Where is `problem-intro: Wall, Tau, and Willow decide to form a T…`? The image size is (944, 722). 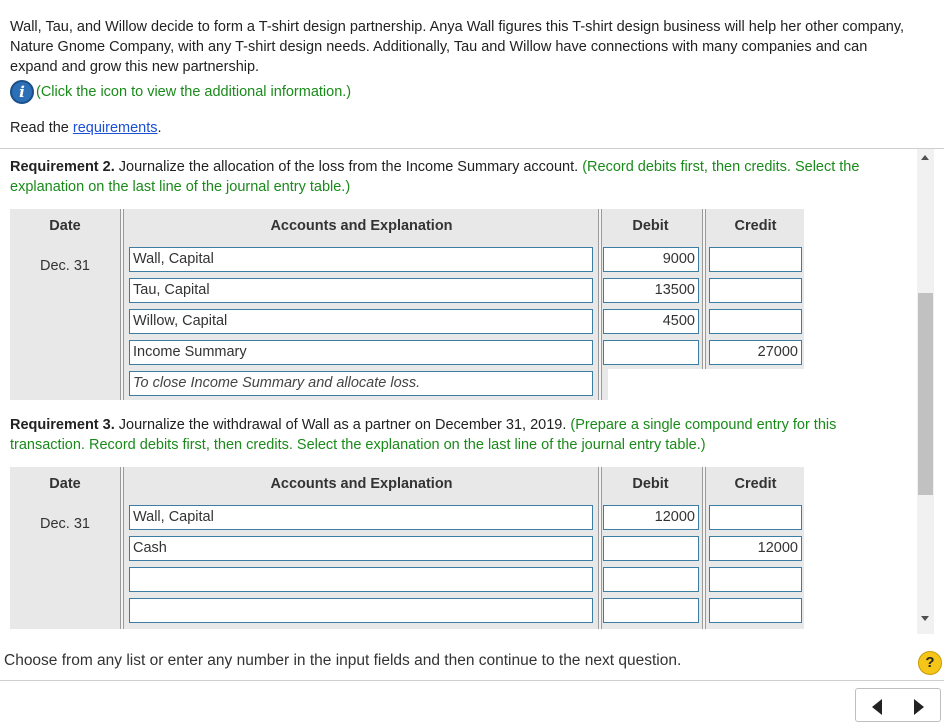 problem-intro: Wall, Tau, and Willow decide to form a T… is located at coordinates (460, 47).